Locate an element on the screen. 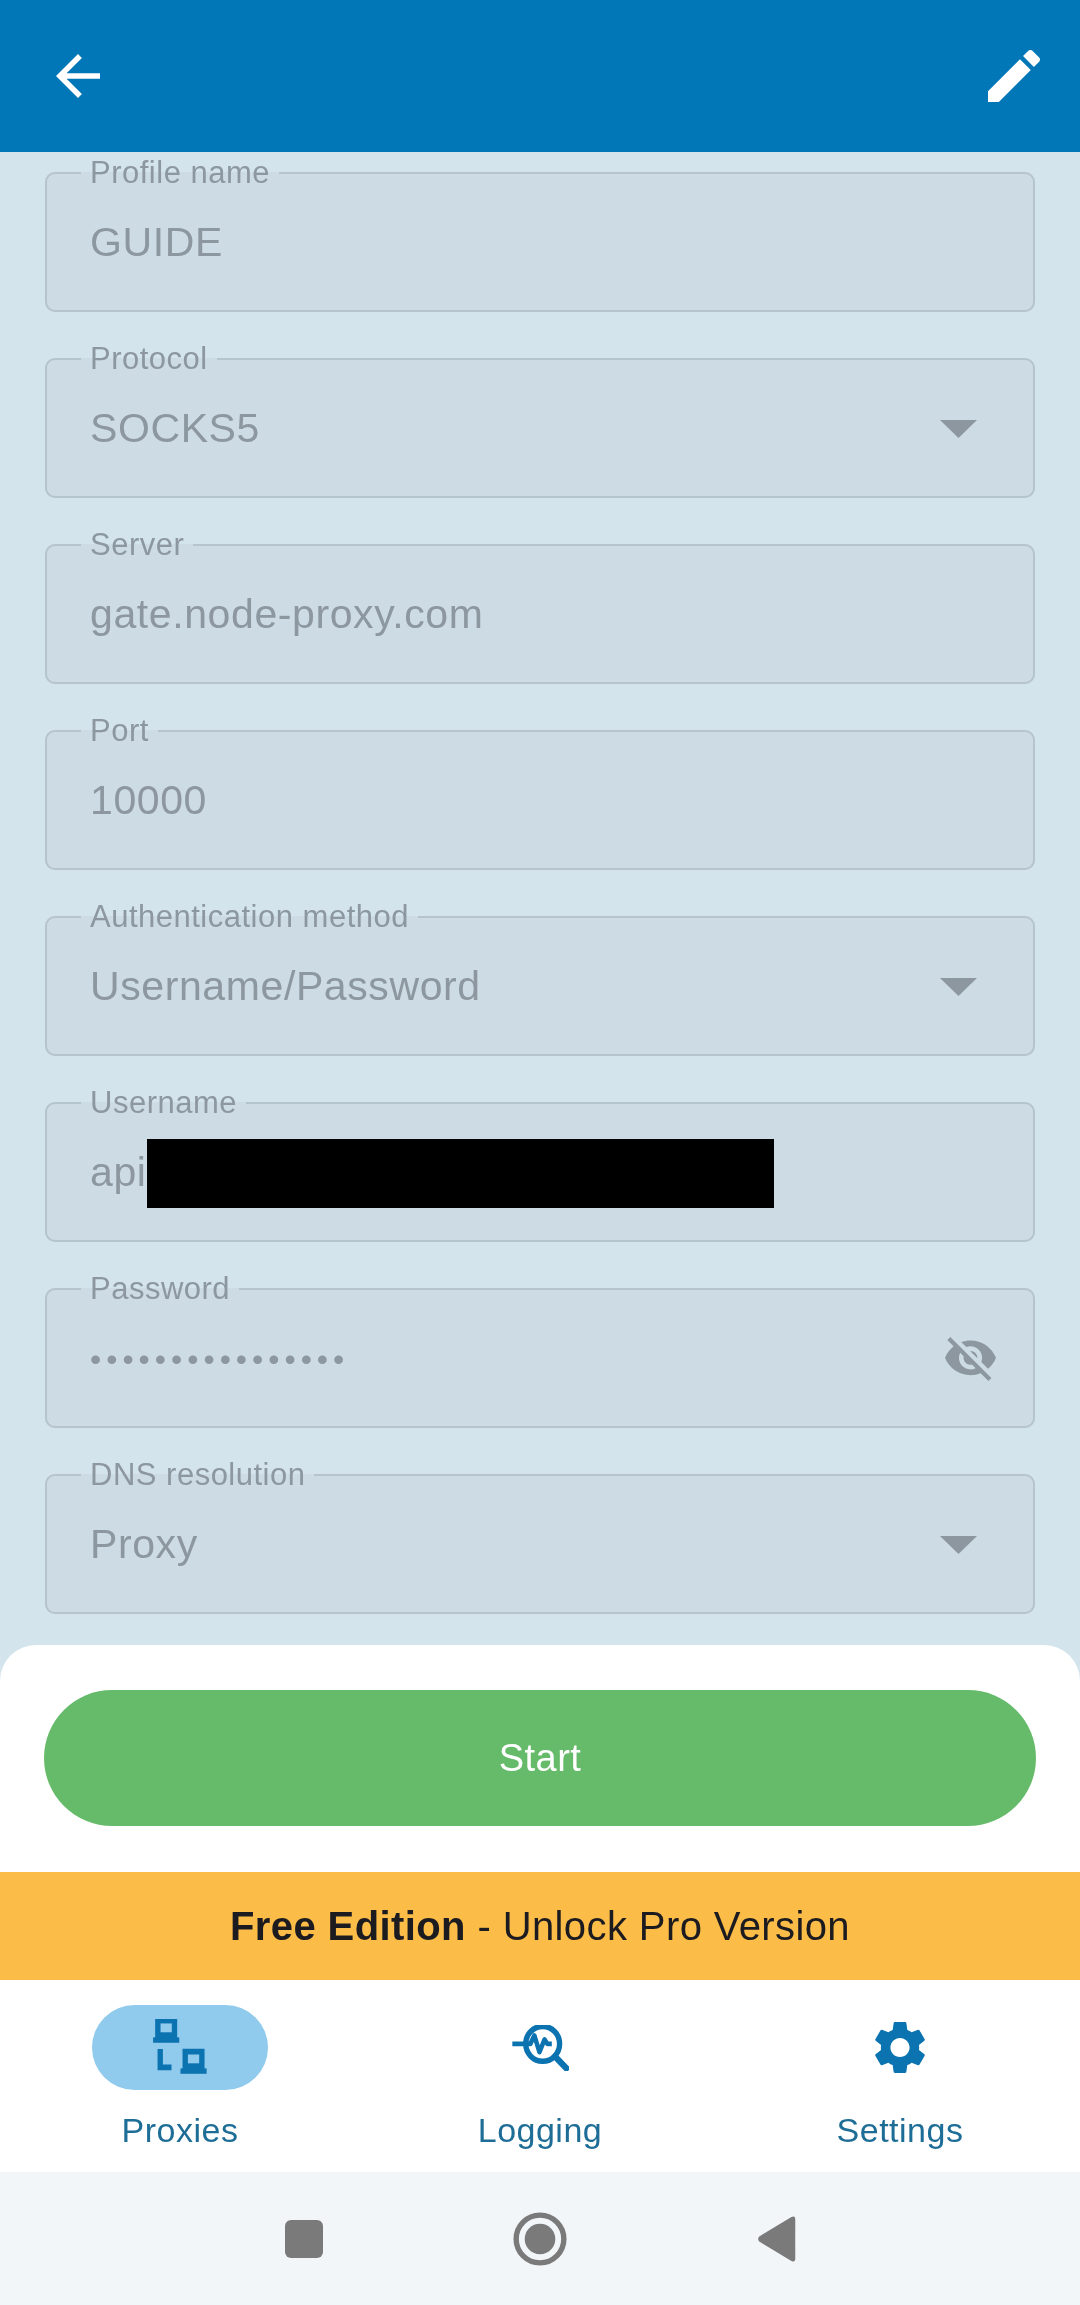  field-label: Protocol is located at coordinates (149, 359).